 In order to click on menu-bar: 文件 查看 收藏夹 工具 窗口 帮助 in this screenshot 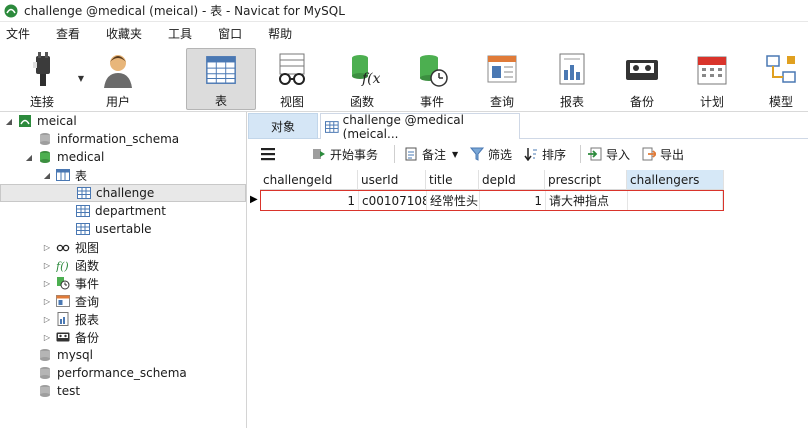, I will do `click(404, 33)`.